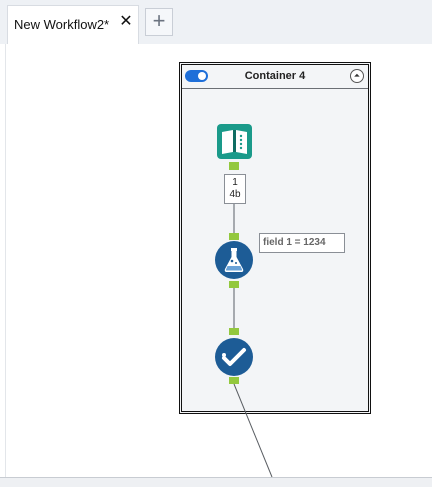 The image size is (432, 487). What do you see at coordinates (357, 76) in the screenshot?
I see `collapse-icon: ⏶` at bounding box center [357, 76].